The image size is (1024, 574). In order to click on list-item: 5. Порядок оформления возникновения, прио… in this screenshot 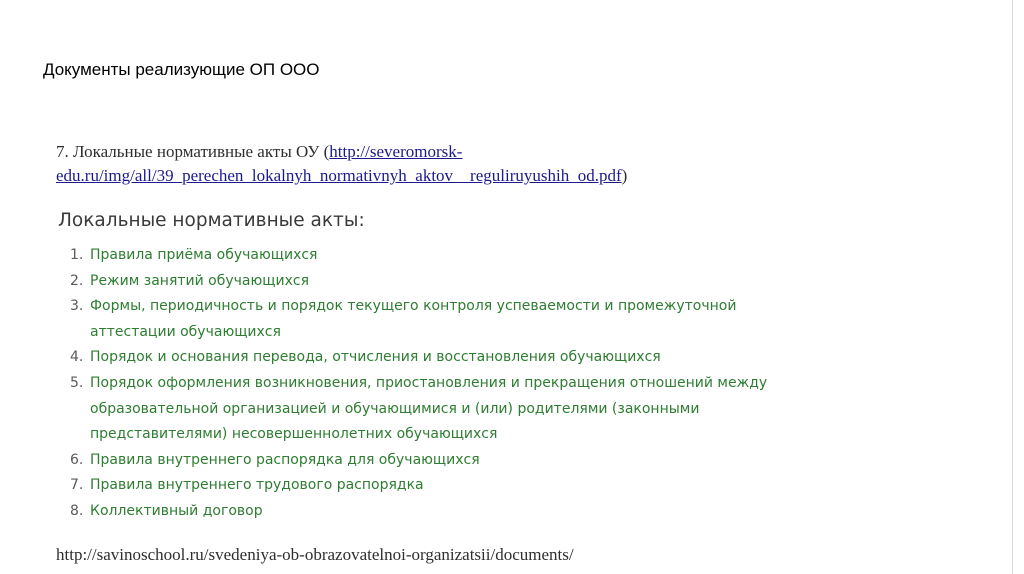, I will do `click(440, 409)`.